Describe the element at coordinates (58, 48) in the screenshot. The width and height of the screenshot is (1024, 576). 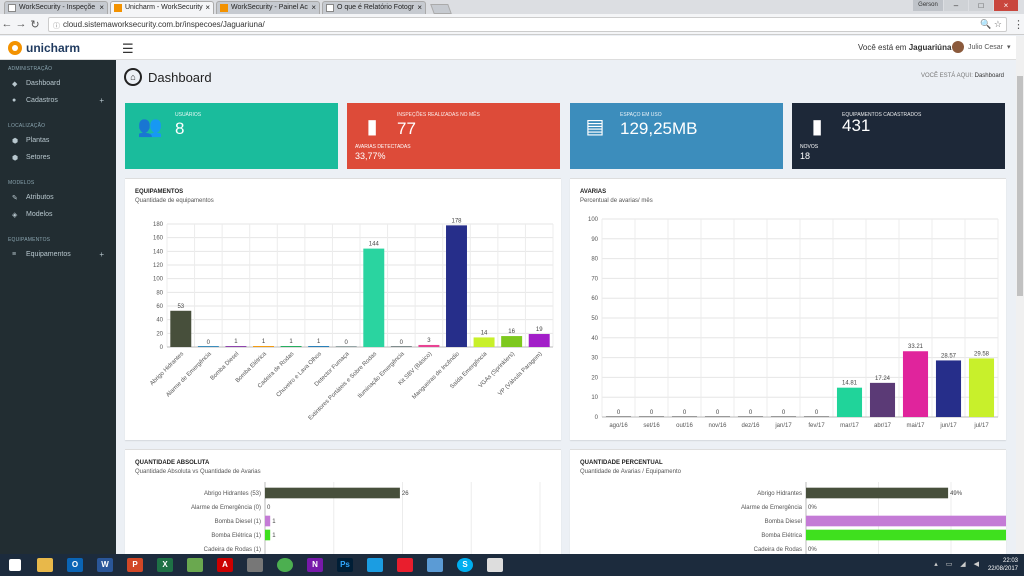
I see `logo: unicharm` at that location.